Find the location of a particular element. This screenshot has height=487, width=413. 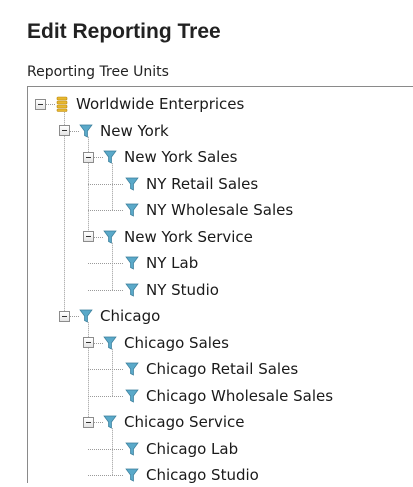

tree-node-label: NY Lab is located at coordinates (172, 263).